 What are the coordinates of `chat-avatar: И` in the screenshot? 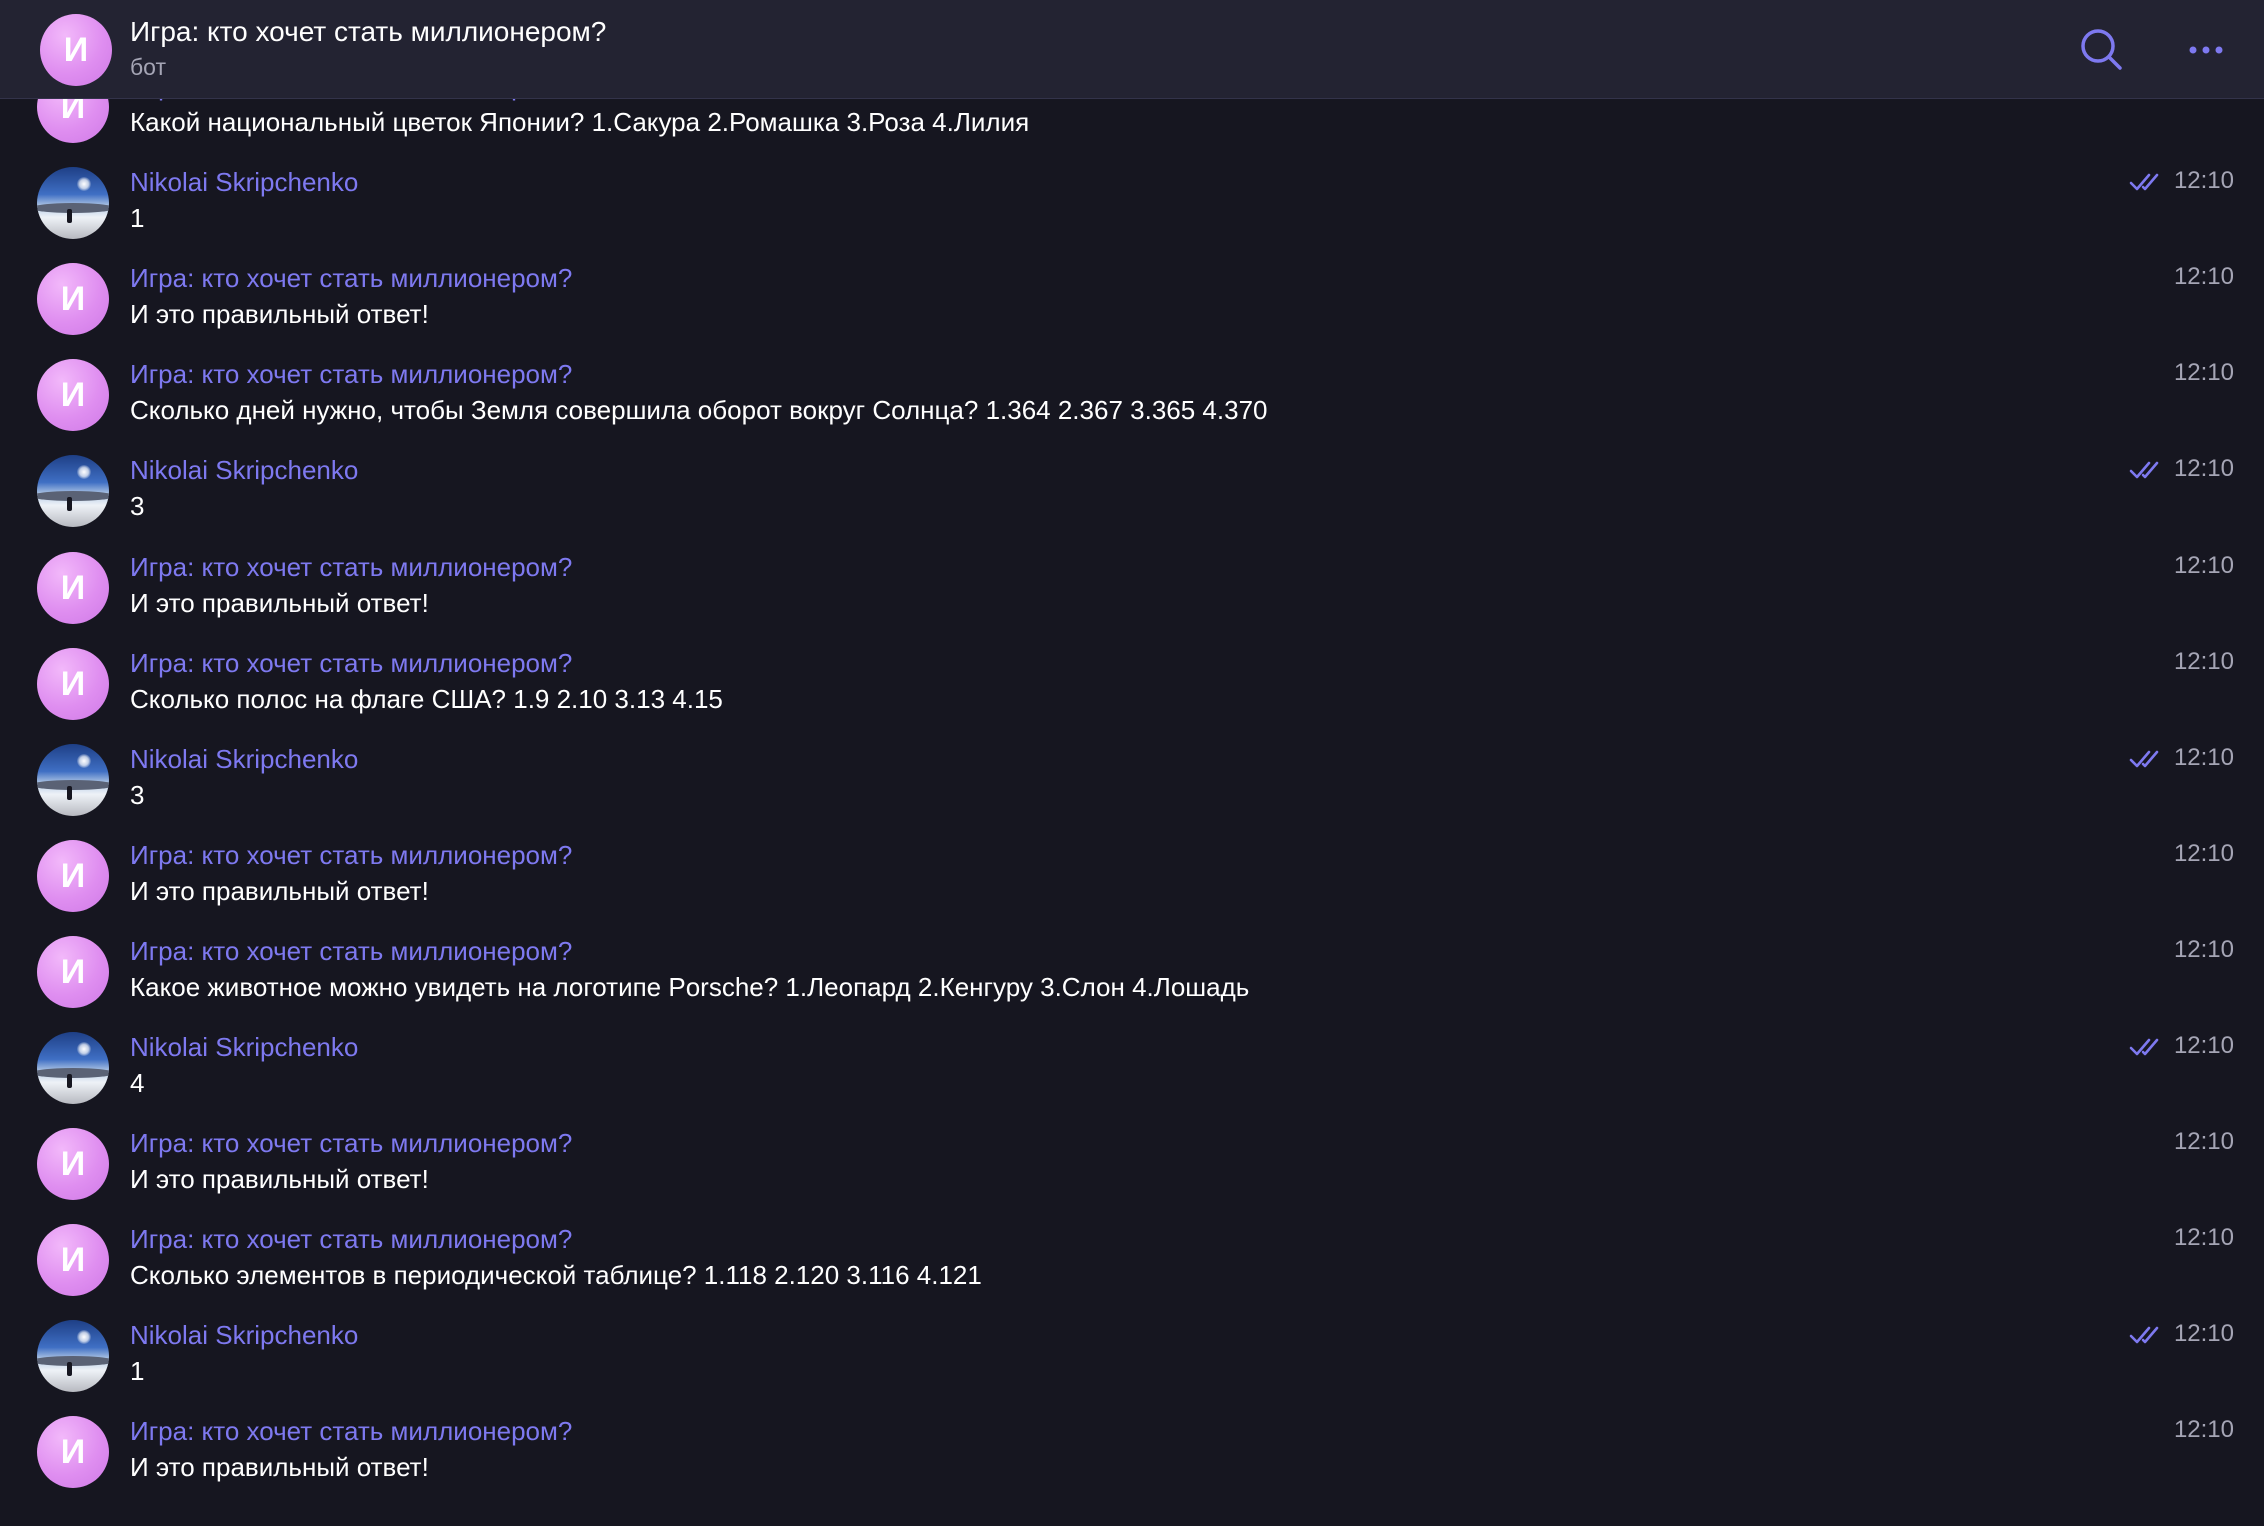 It's located at (76, 50).